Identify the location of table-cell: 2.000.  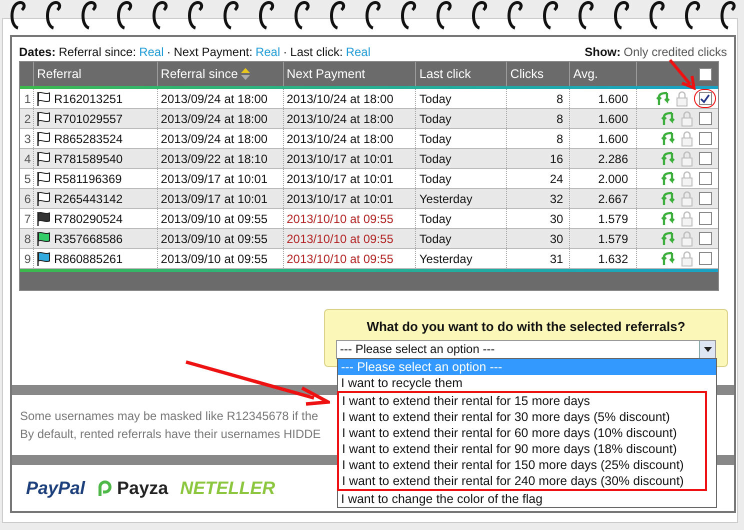
(604, 178).